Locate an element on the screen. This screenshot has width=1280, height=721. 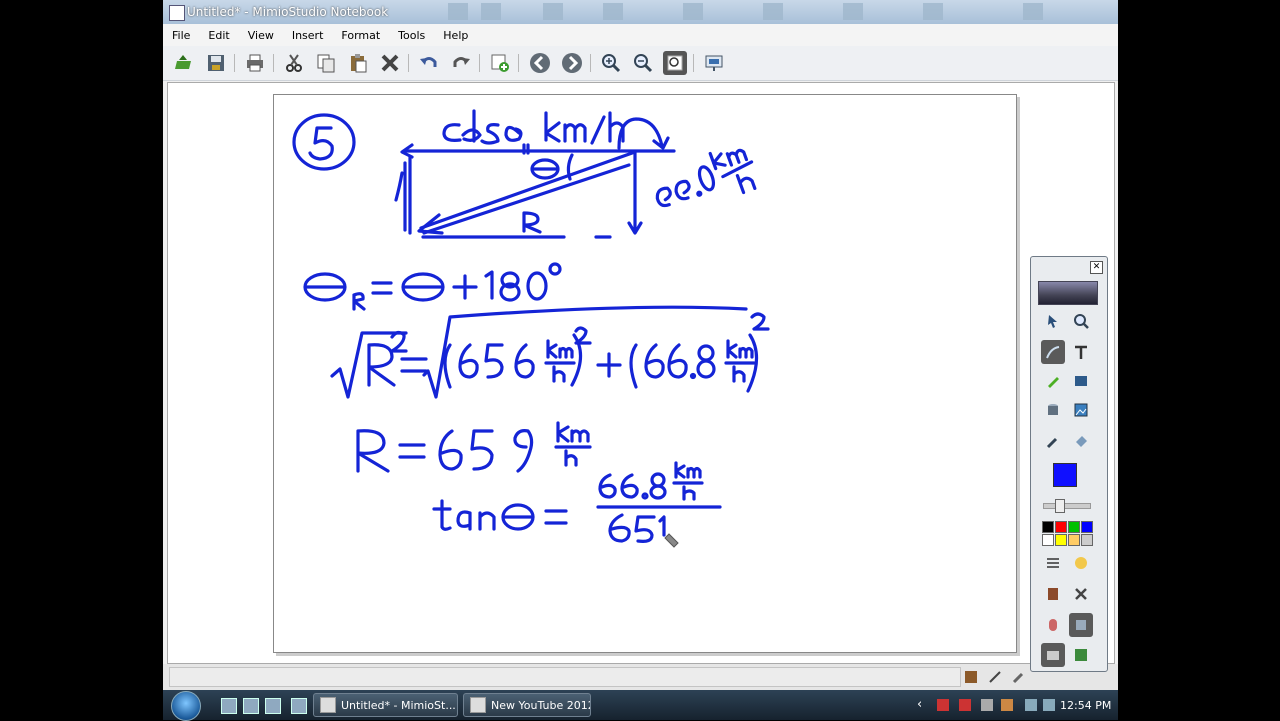
previous-page-icon is located at coordinates (540, 63).